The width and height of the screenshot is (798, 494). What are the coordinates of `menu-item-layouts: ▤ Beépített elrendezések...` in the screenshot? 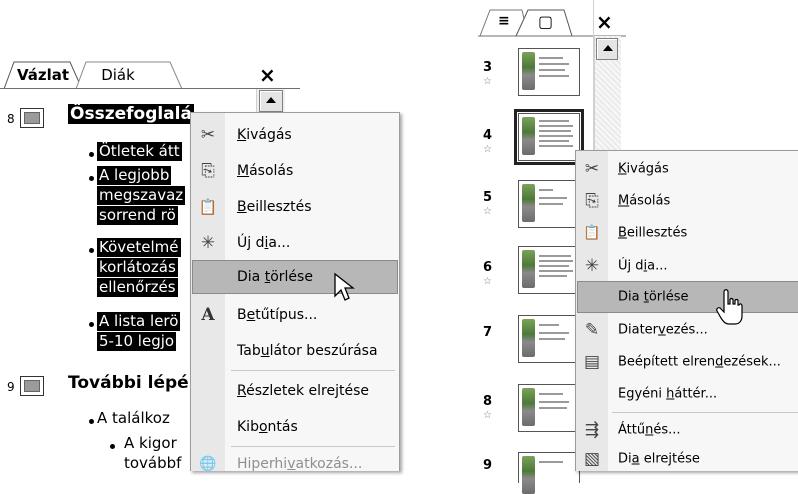 It's located at (687, 362).